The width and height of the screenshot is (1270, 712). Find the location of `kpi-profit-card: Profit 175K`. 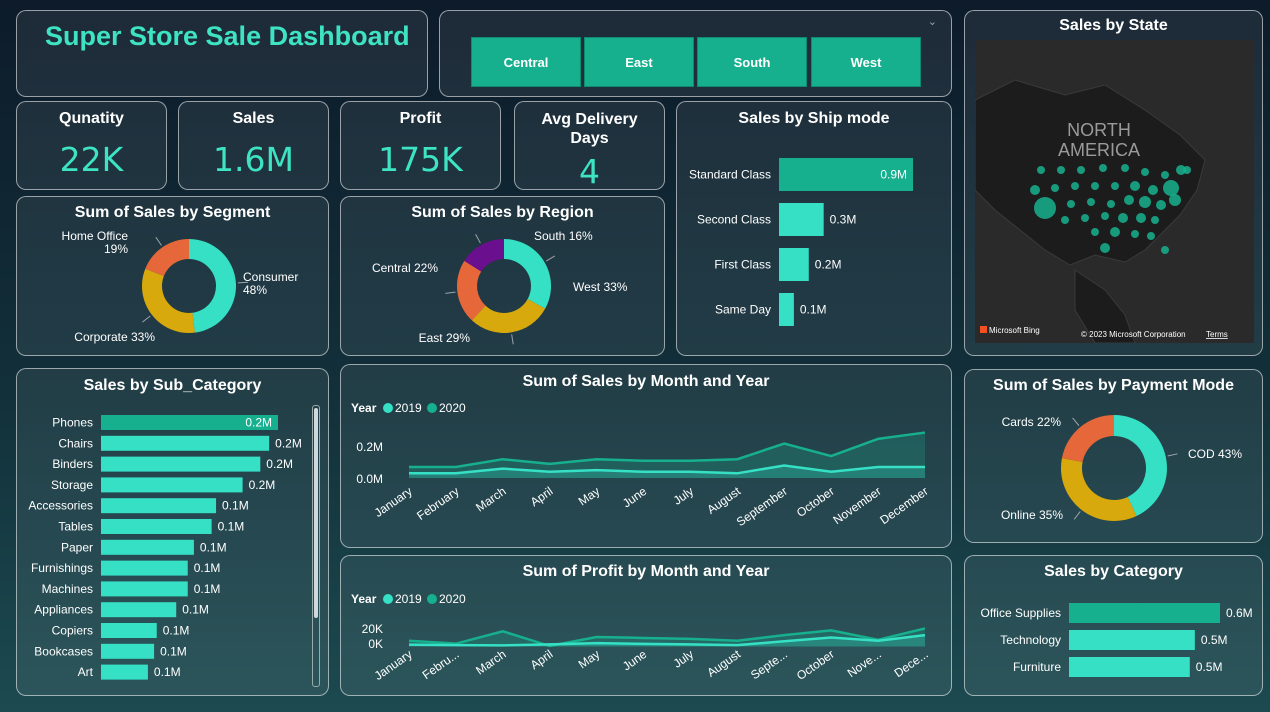

kpi-profit-card: Profit 175K is located at coordinates (420, 145).